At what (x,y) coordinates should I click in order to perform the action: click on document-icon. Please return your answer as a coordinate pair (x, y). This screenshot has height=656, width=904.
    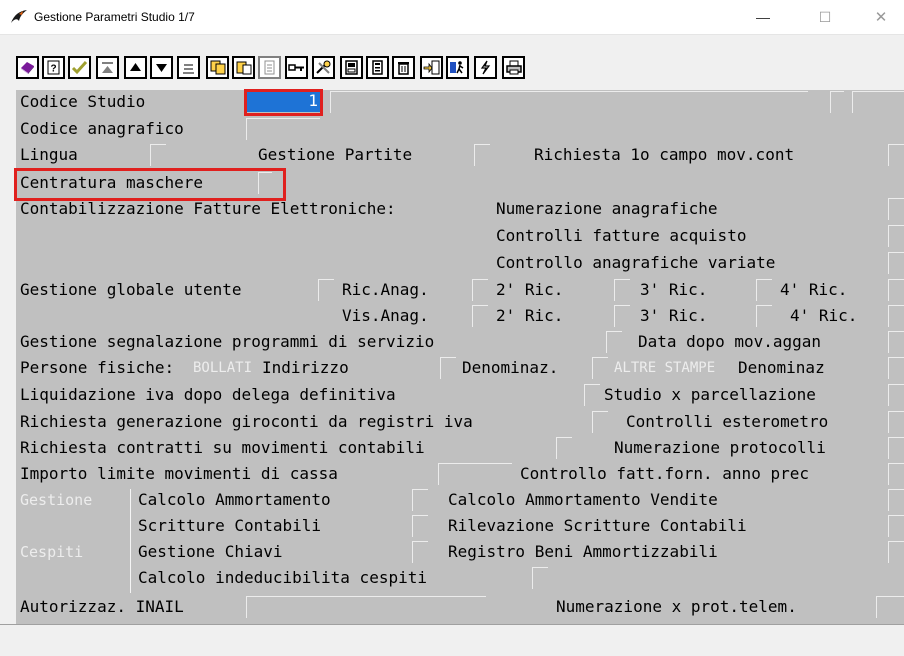
    Looking at the image, I should click on (269, 67).